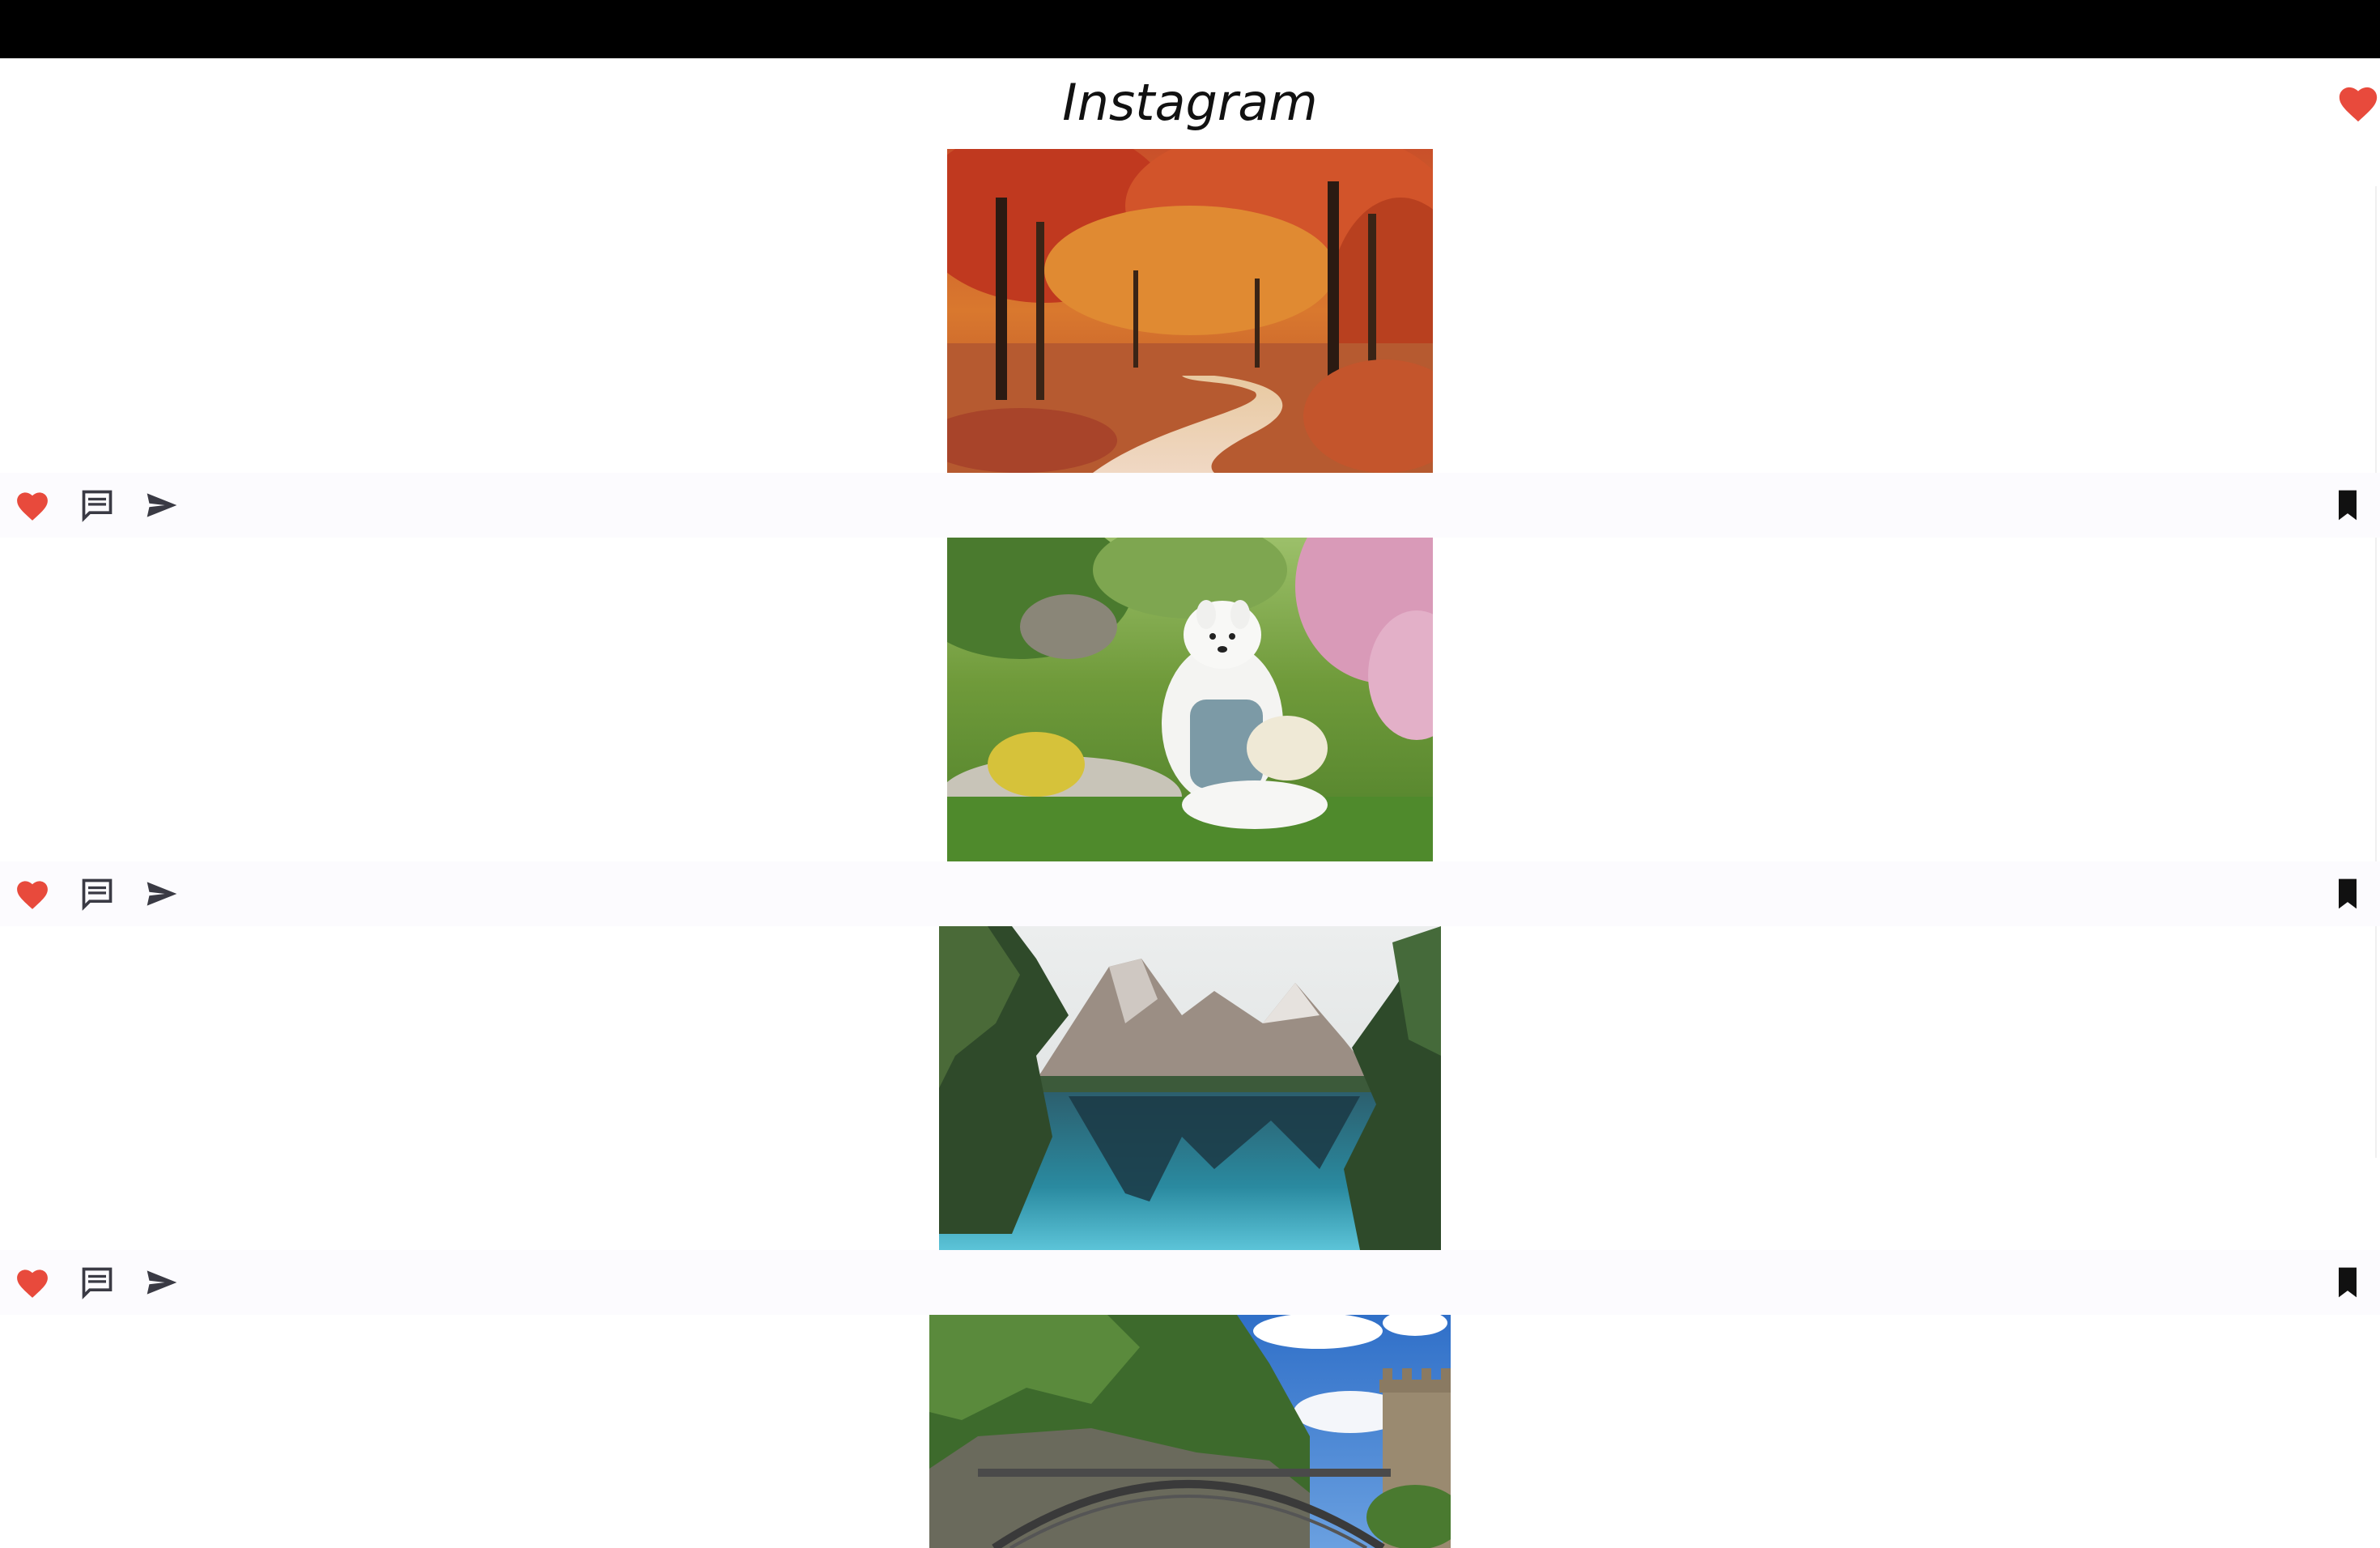 The image size is (2380, 1548). Describe the element at coordinates (1190, 29) in the screenshot. I see `window-top-bar` at that location.